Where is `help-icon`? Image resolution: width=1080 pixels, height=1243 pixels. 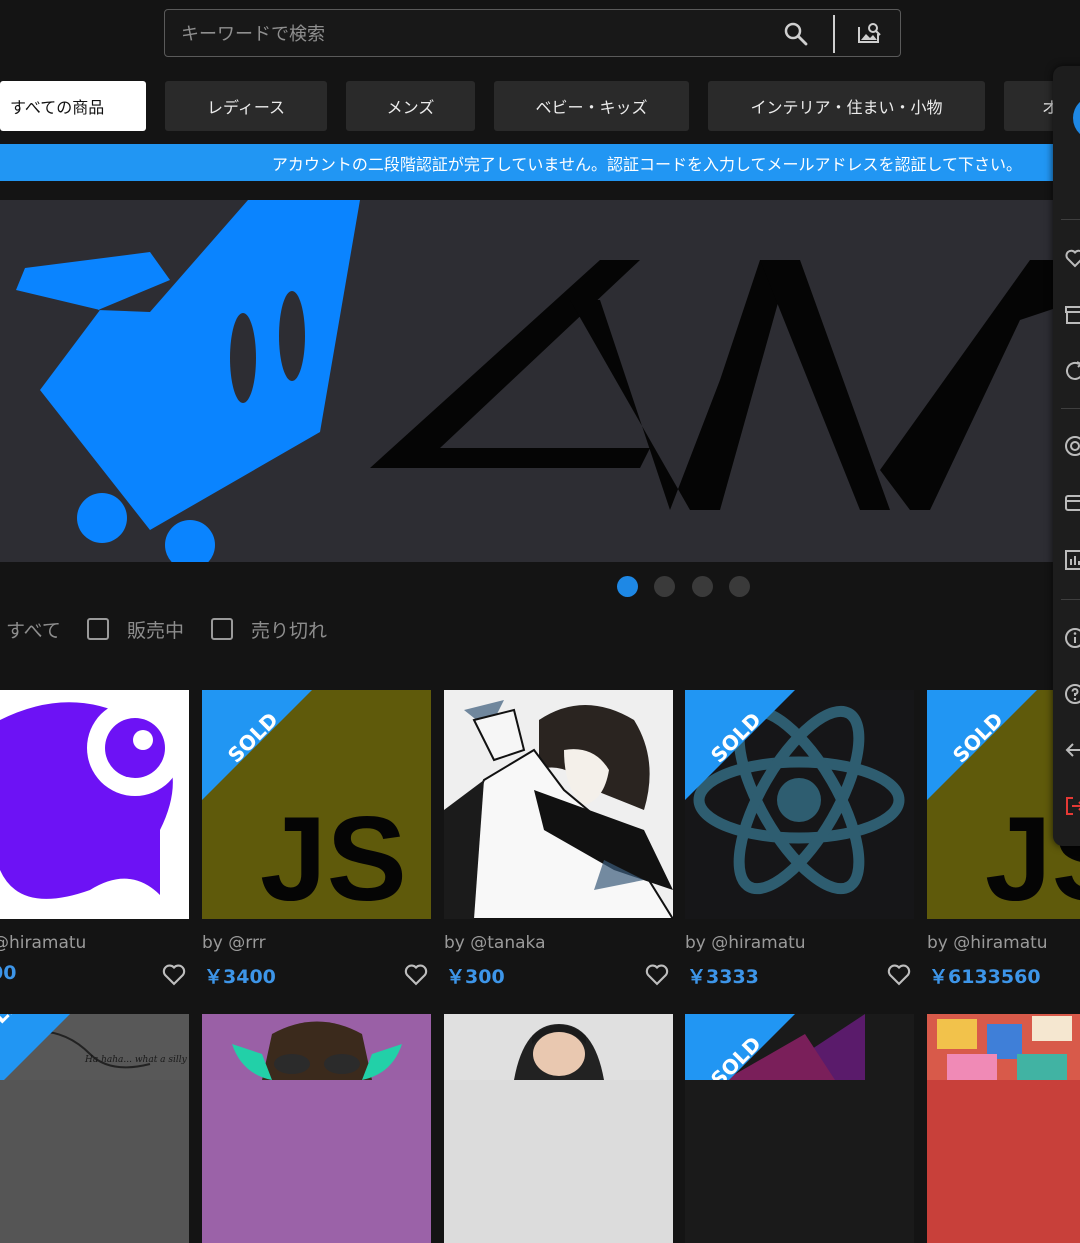
help-icon is located at coordinates (1071, 694).